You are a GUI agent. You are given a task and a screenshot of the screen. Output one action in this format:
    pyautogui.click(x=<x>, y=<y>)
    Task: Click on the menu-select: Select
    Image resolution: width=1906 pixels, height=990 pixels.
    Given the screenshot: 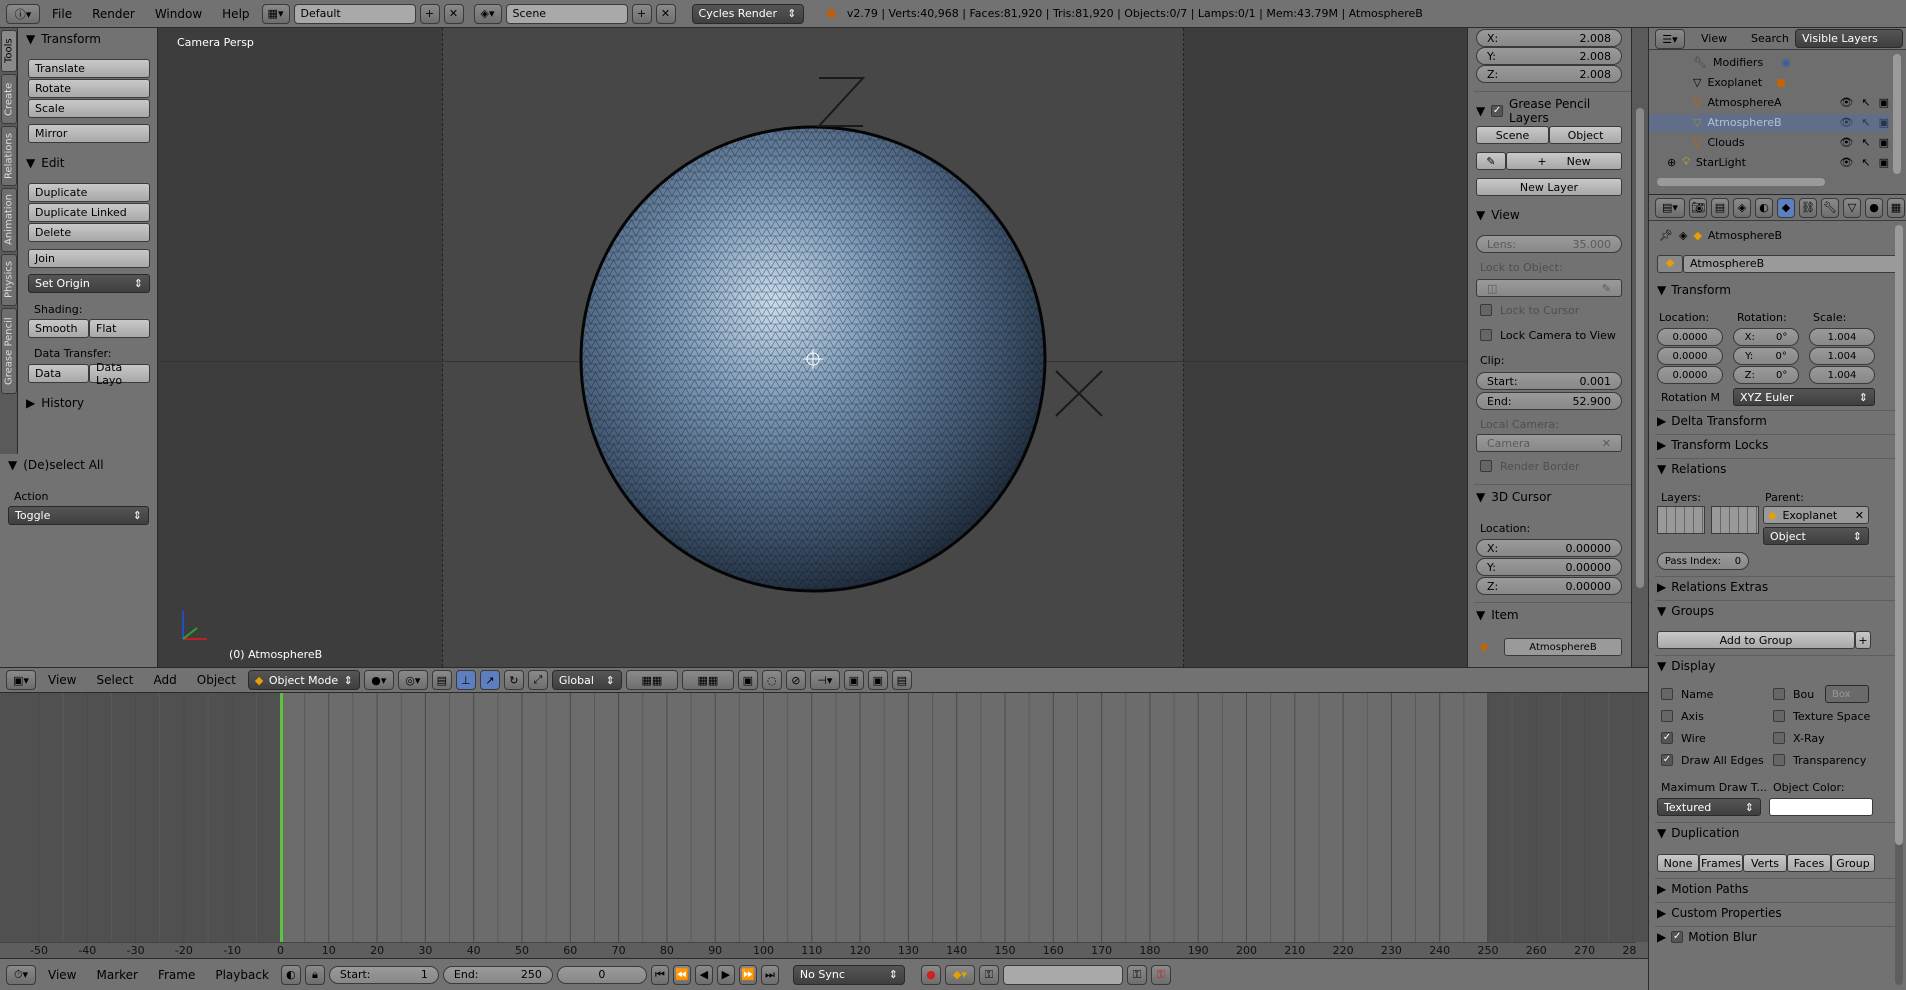 What is the action you would take?
    pyautogui.click(x=114, y=680)
    